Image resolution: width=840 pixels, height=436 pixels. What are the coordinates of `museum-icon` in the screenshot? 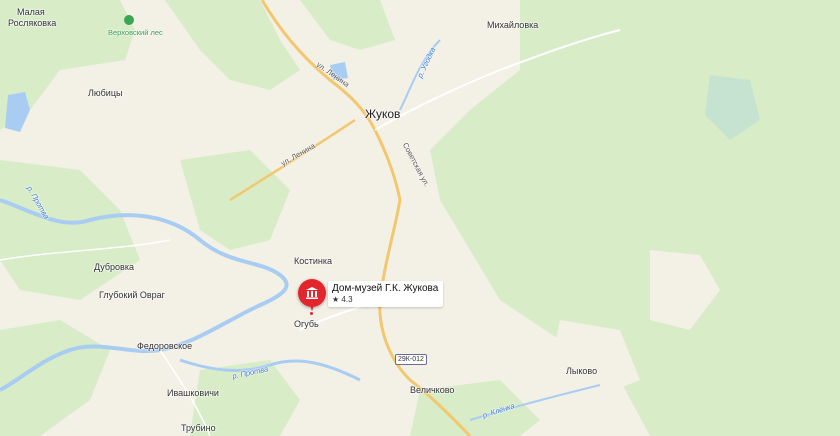 It's located at (312, 295).